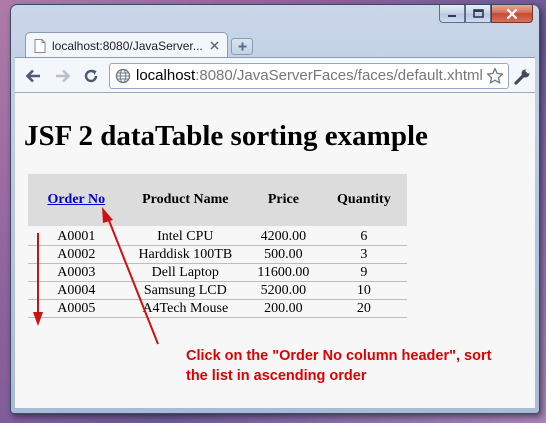 The image size is (546, 423). I want to click on price-cell: 500.00, so click(283, 254).